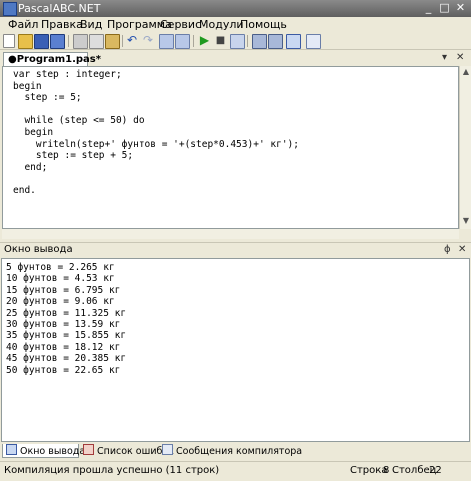 Image resolution: width=471 pixels, height=481 pixels. Describe the element at coordinates (369, 470) in the screenshot. I see `row-label: Строка` at that location.